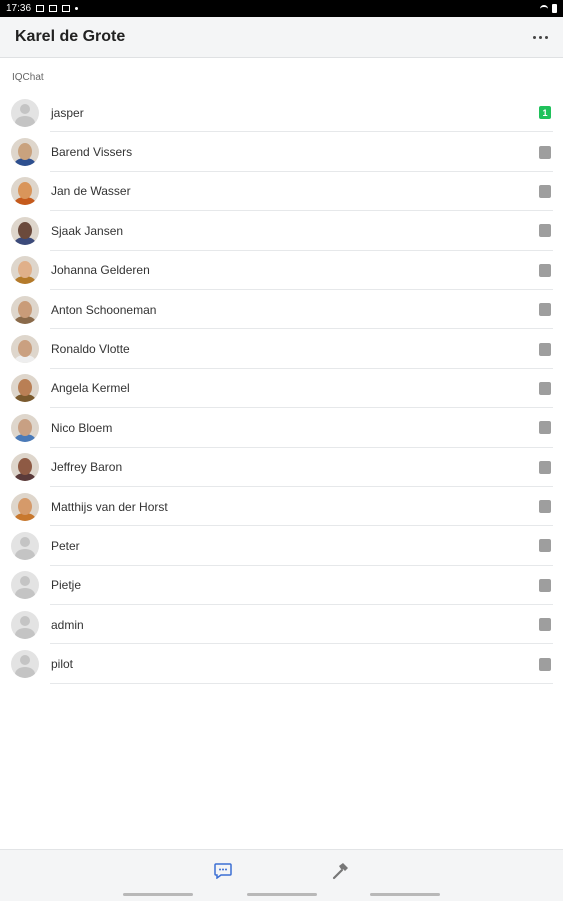 The width and height of the screenshot is (563, 901). I want to click on contact-name: Barend Vissers, so click(92, 152).